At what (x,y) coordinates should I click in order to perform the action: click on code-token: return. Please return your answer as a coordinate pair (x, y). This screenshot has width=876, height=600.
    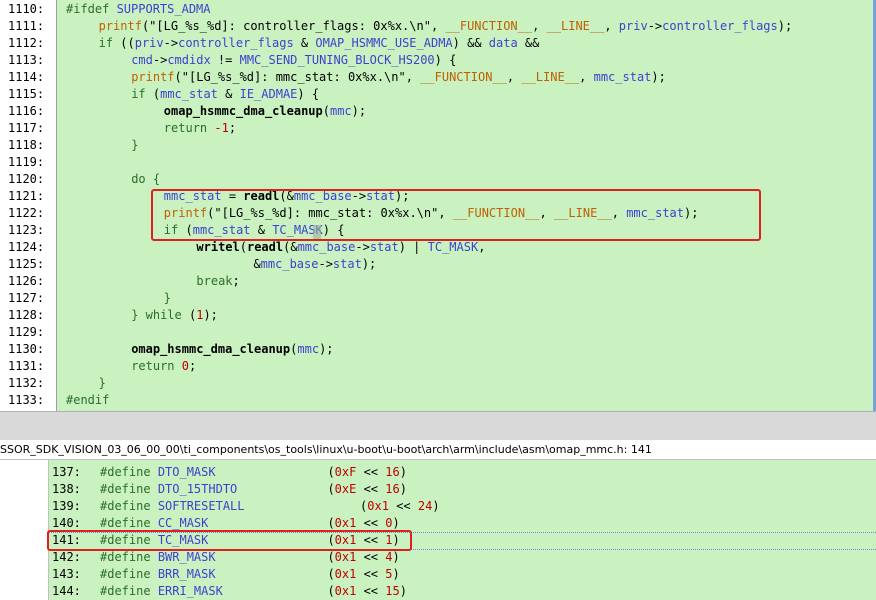
    Looking at the image, I should click on (189, 128).